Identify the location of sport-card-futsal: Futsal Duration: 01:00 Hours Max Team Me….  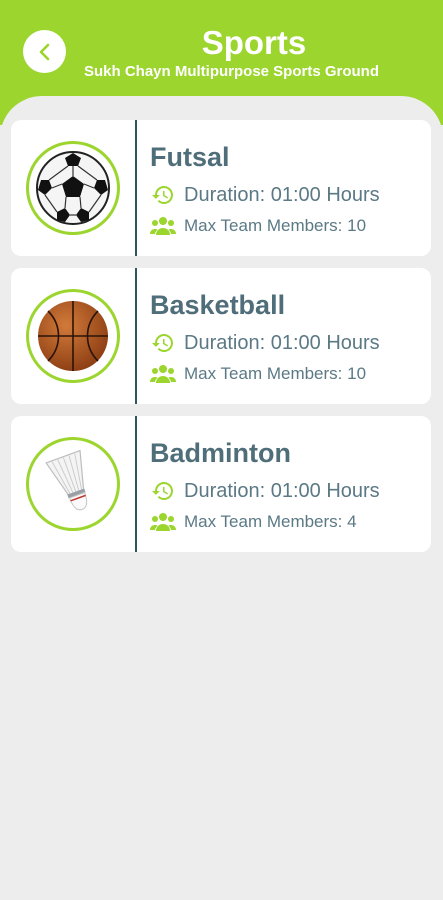
(221, 188).